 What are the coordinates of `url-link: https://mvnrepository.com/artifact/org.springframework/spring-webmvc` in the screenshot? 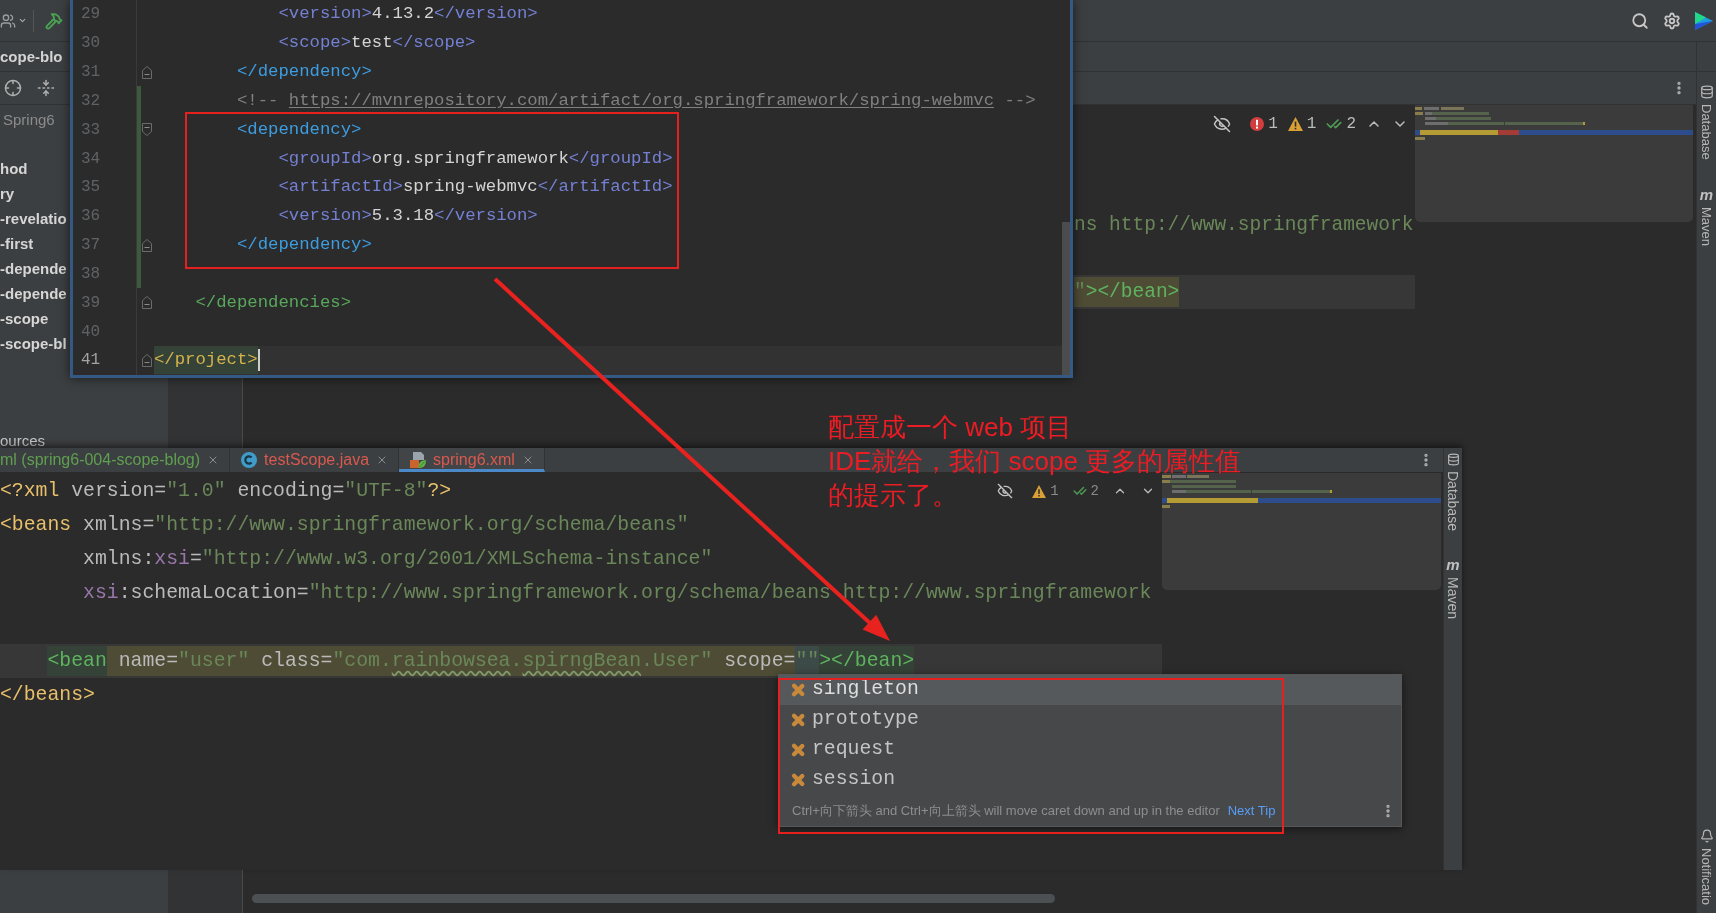 It's located at (641, 100).